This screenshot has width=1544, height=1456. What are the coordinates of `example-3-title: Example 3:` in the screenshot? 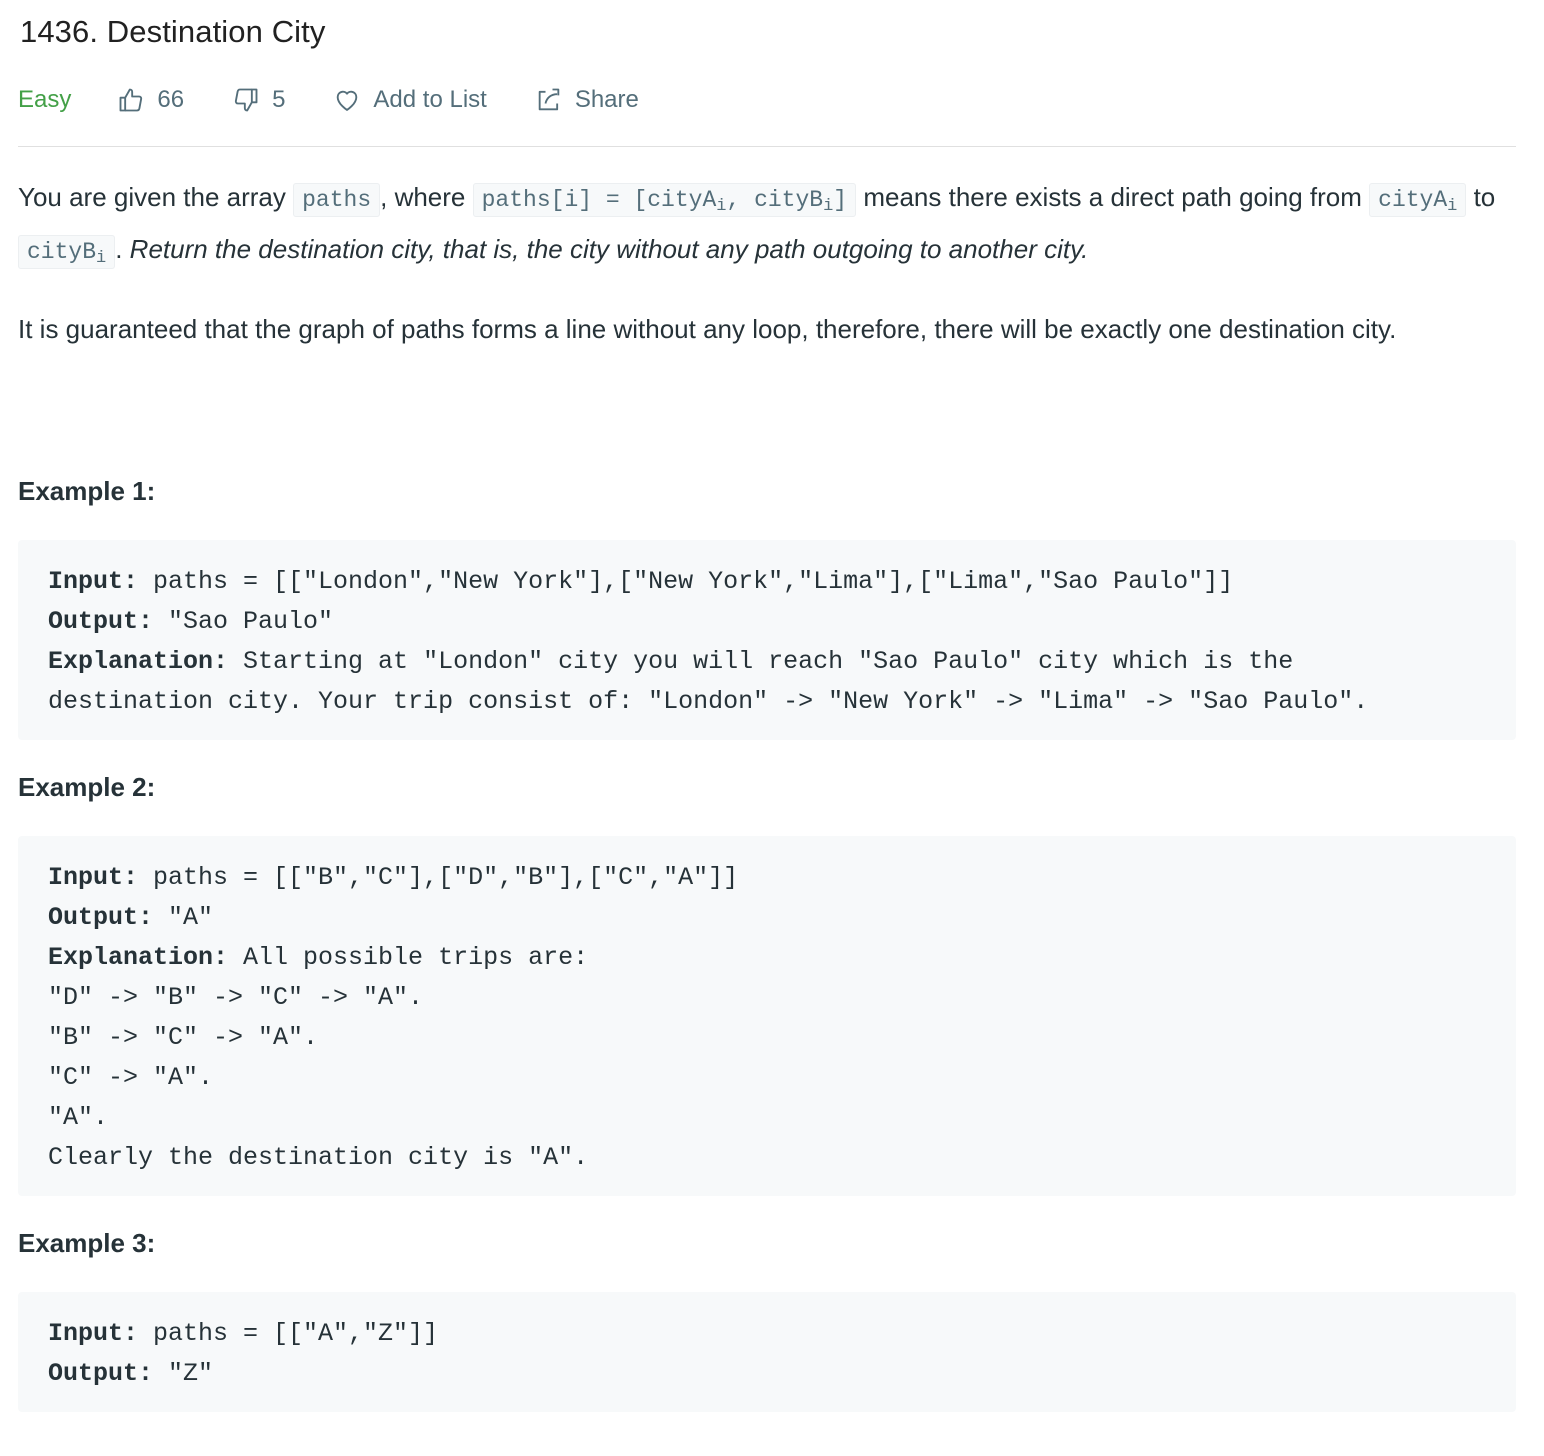 It's located at (87, 1243).